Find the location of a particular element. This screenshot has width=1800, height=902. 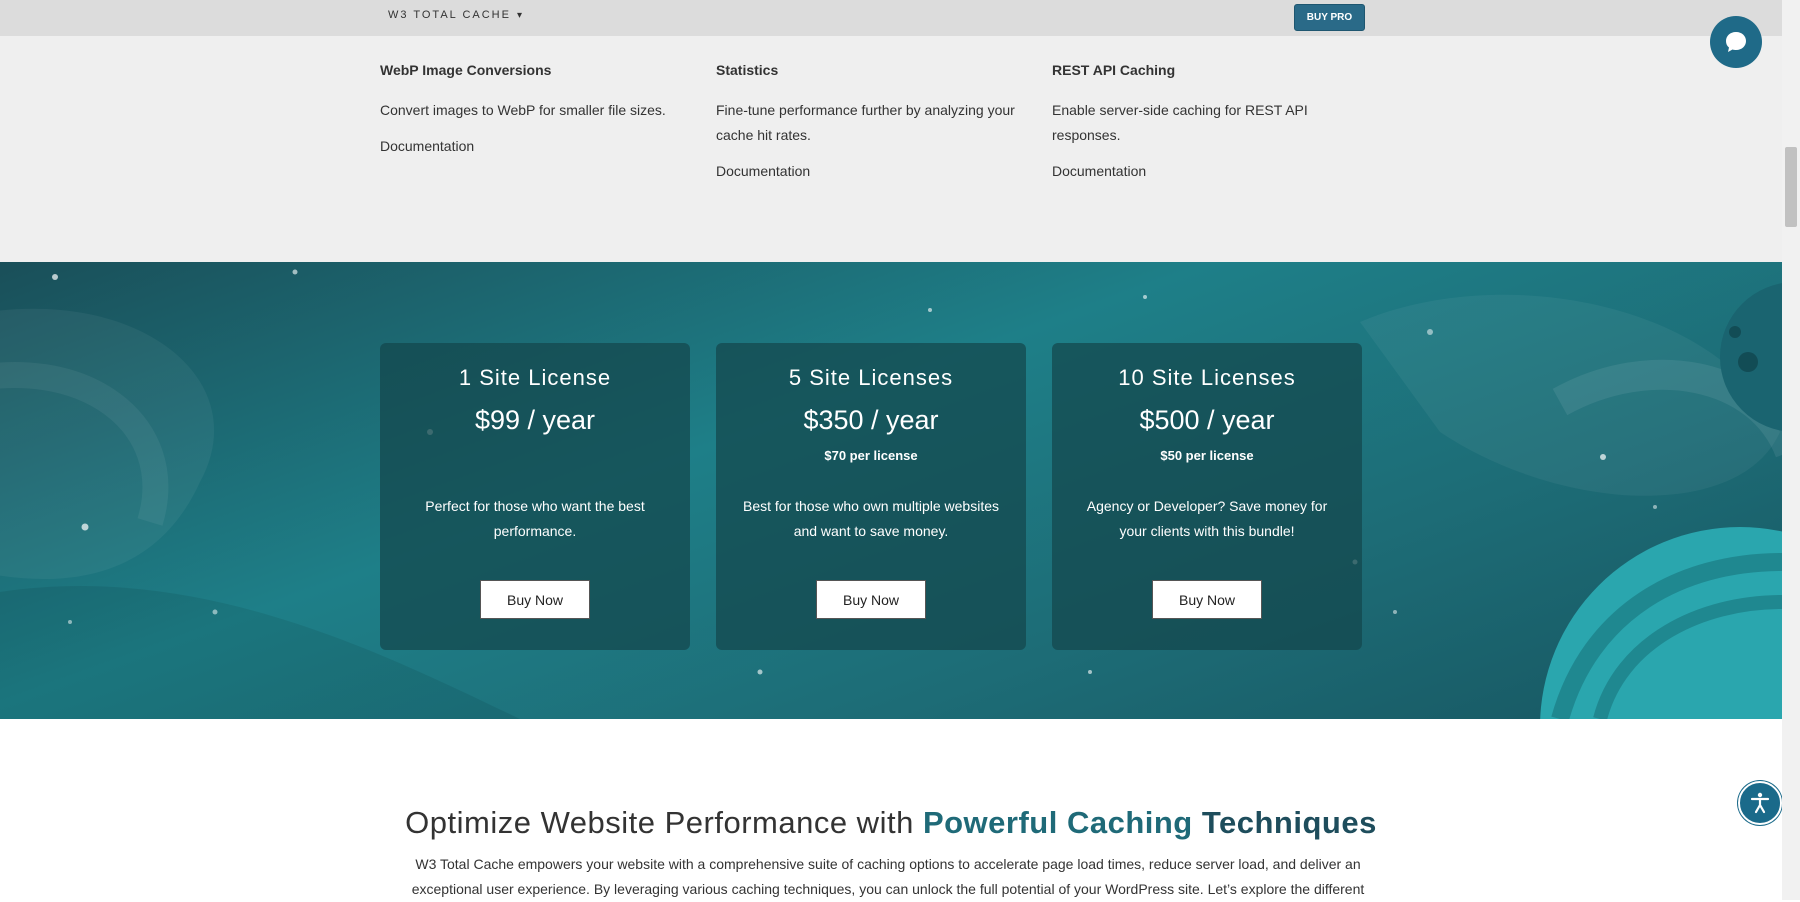

feature-title: REST API Caching is located at coordinates (1114, 70).